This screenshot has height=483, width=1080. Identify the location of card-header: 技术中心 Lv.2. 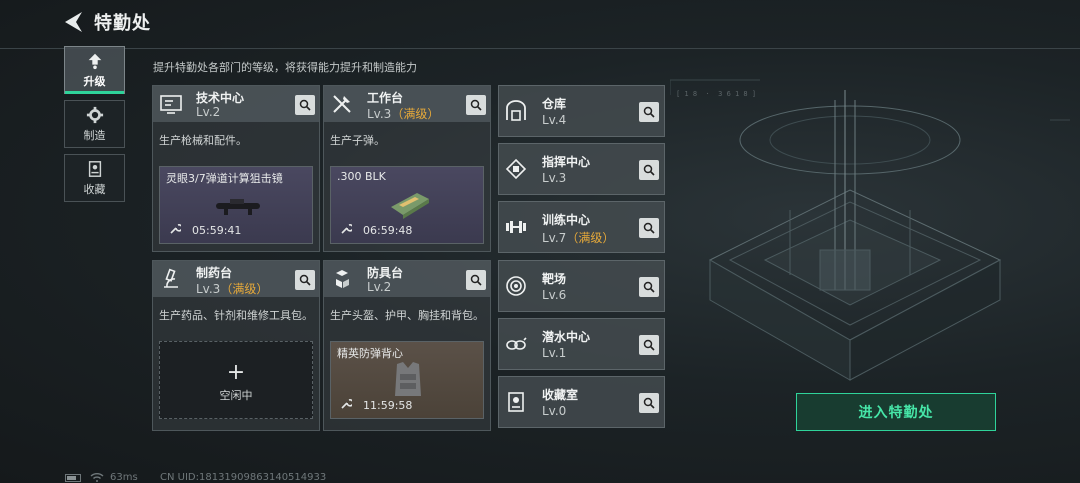
(236, 104).